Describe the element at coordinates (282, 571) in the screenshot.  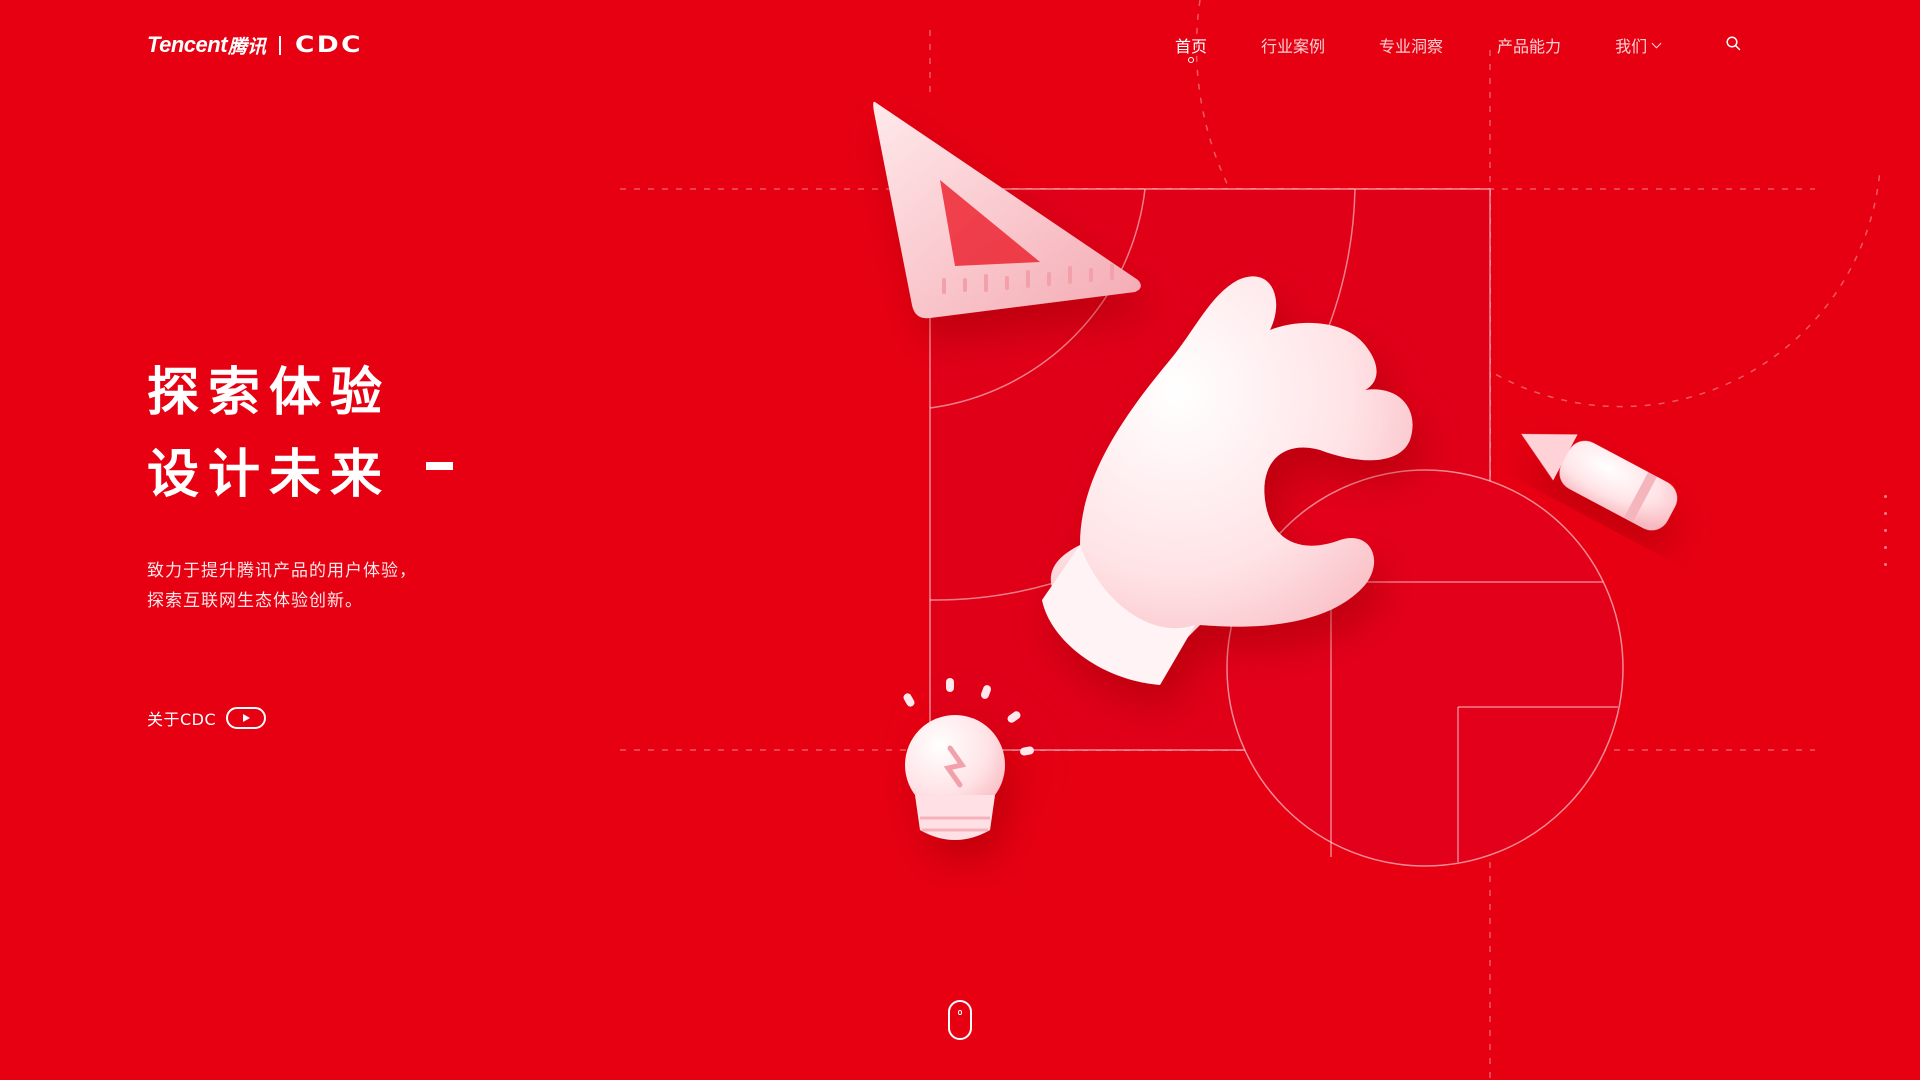
I see `description-line-1: 致力于提升腾讯产品的用户体验，` at that location.